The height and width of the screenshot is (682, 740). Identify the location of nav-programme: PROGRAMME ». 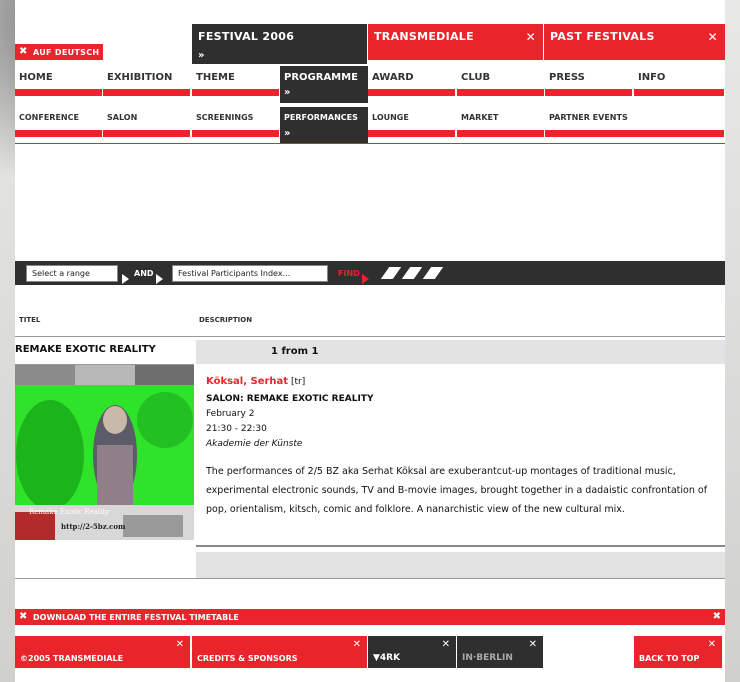
(324, 84).